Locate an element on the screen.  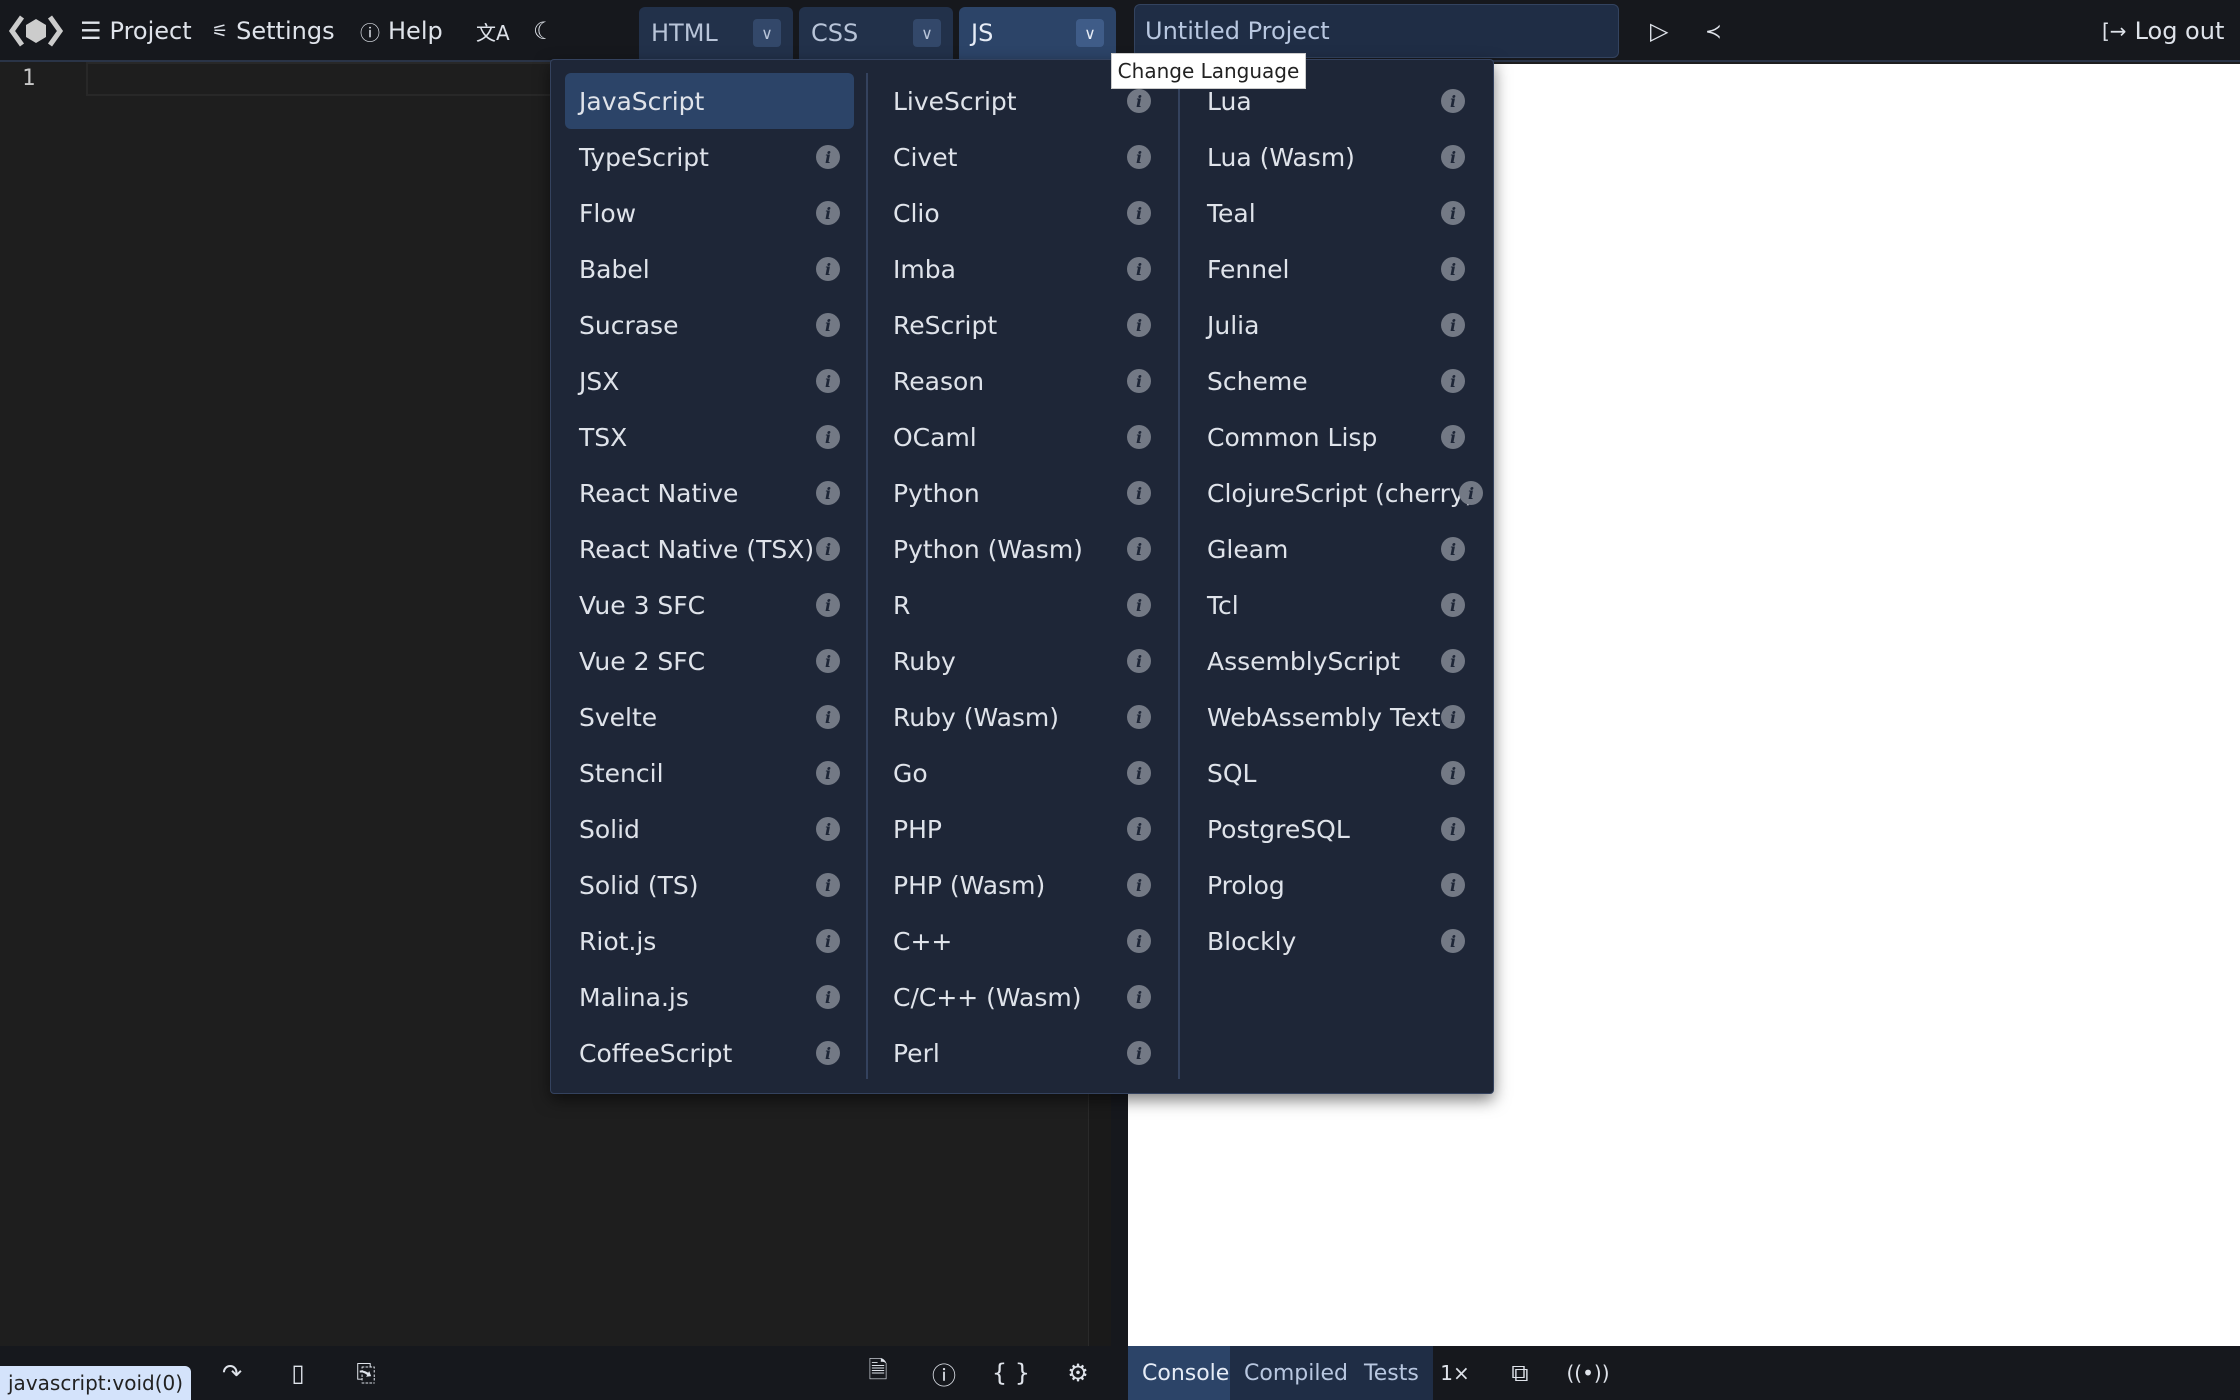
gear-icon: ⚙ is located at coordinates (1078, 1373).